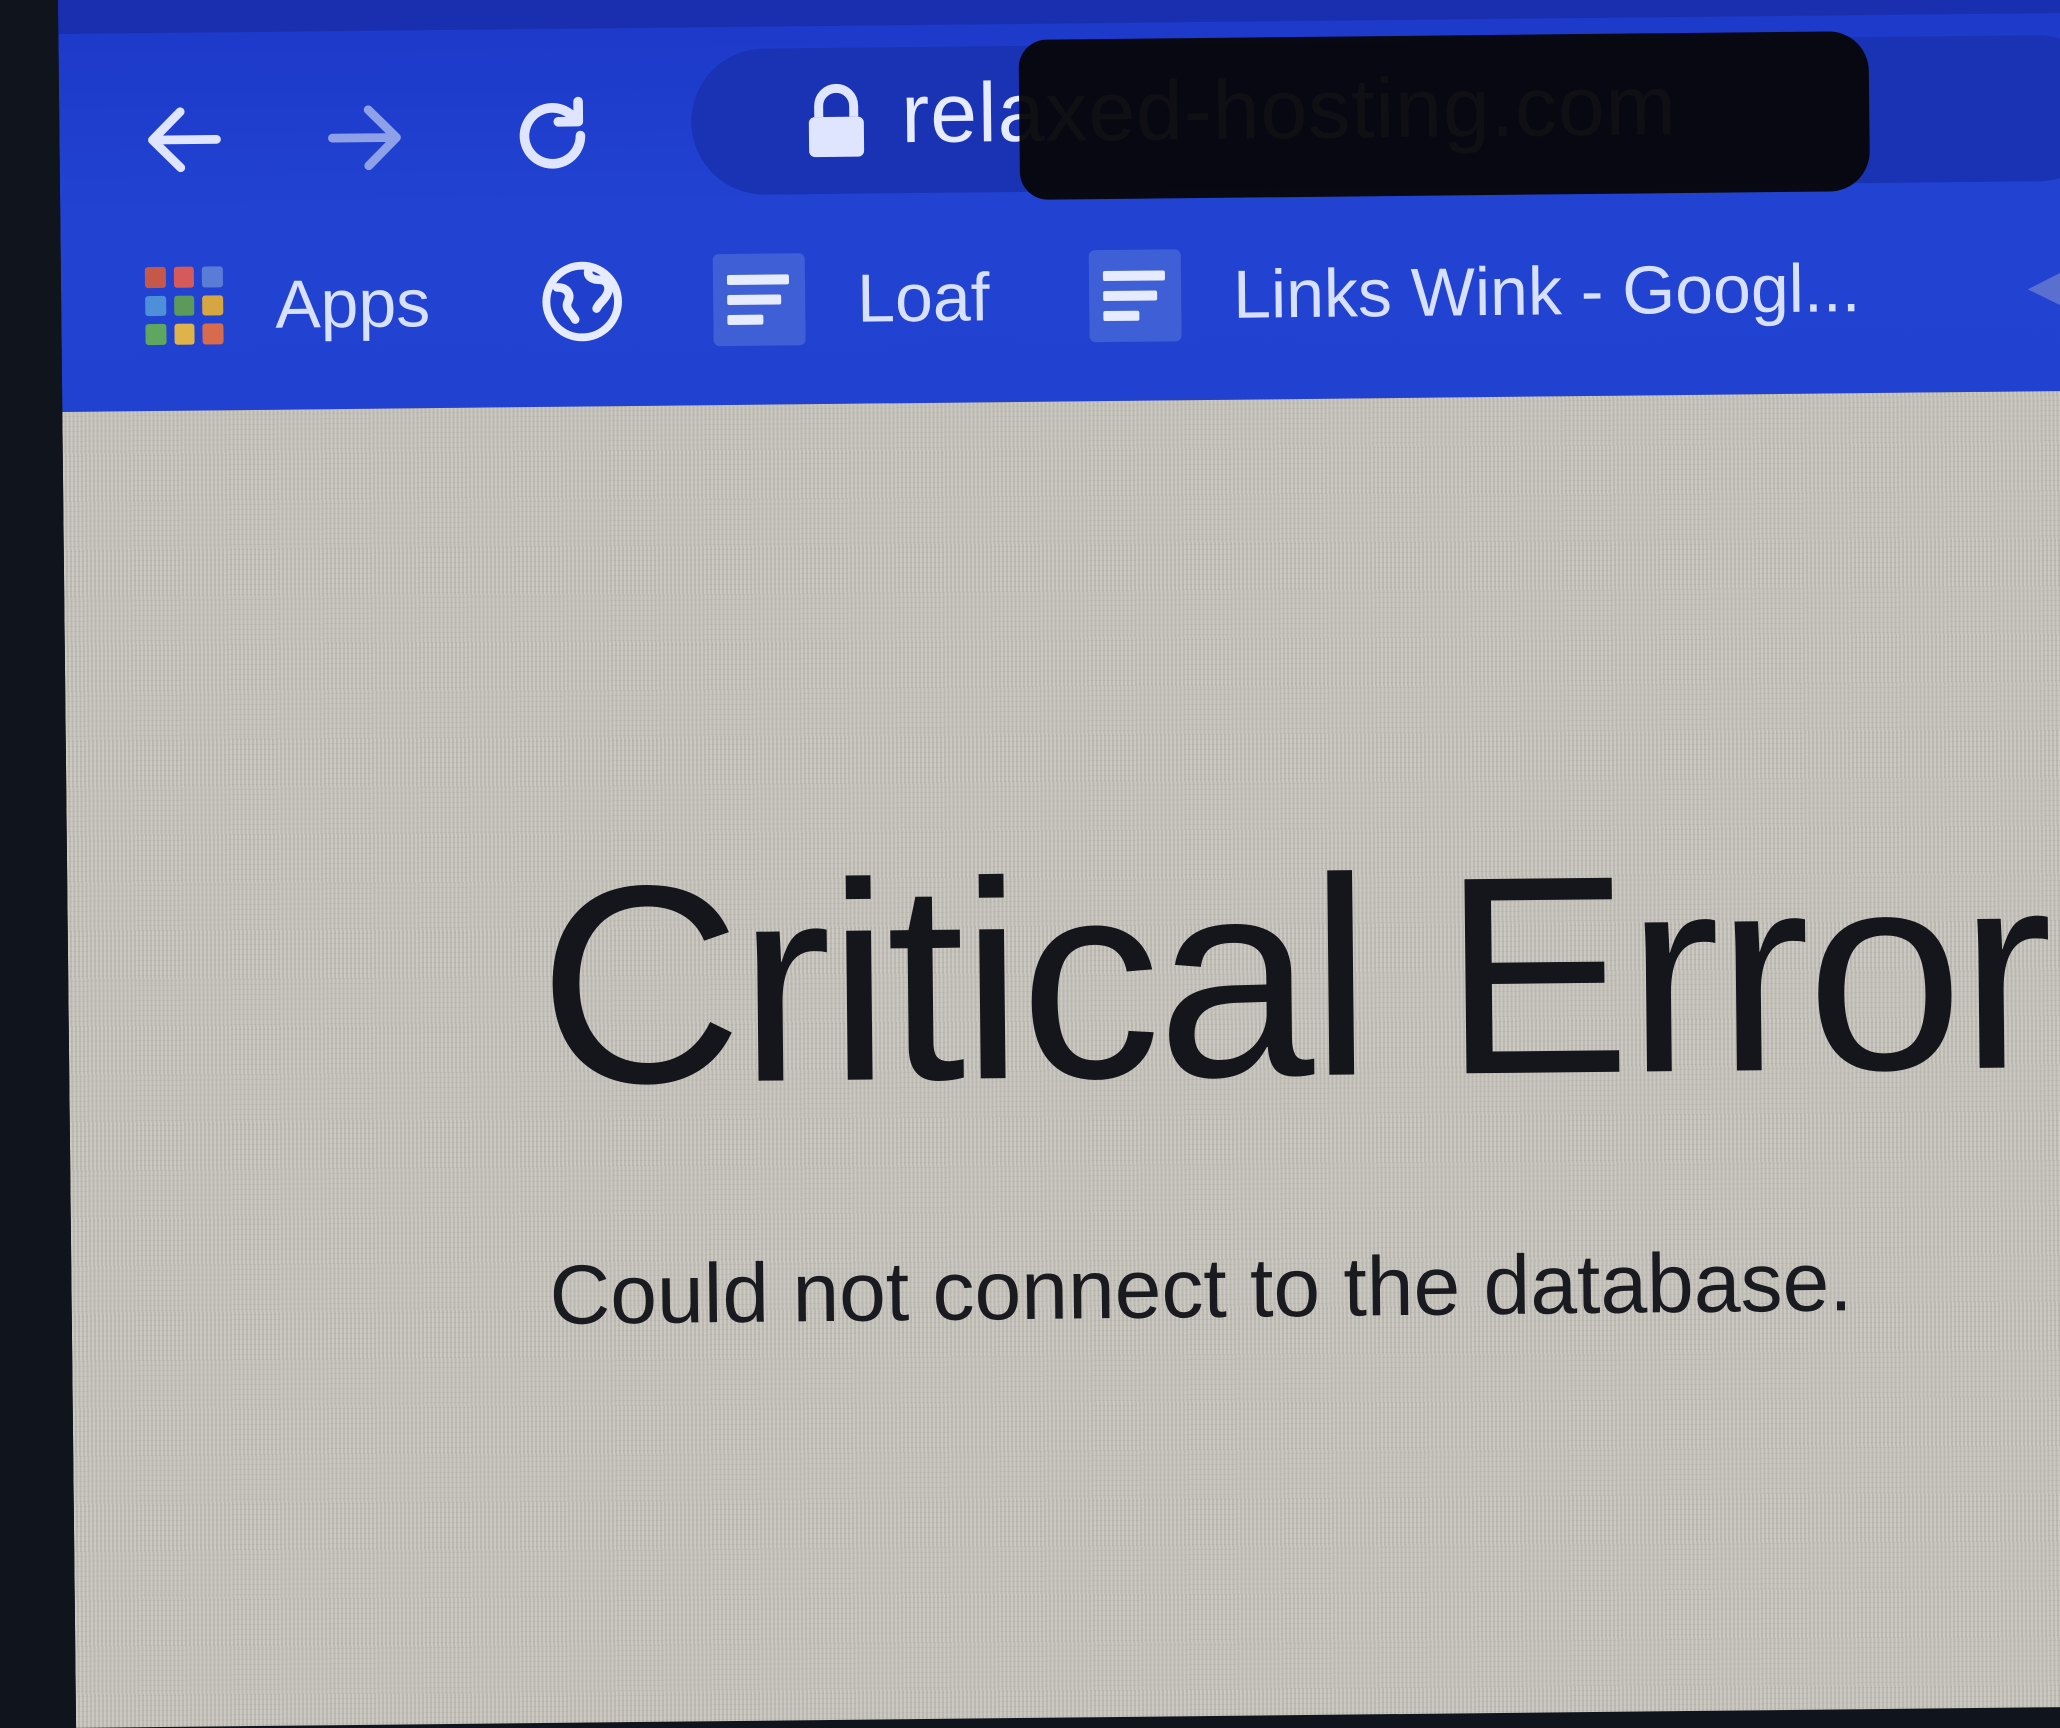 This screenshot has width=2060, height=1728. I want to click on arrow-right-icon, so click(364, 138).